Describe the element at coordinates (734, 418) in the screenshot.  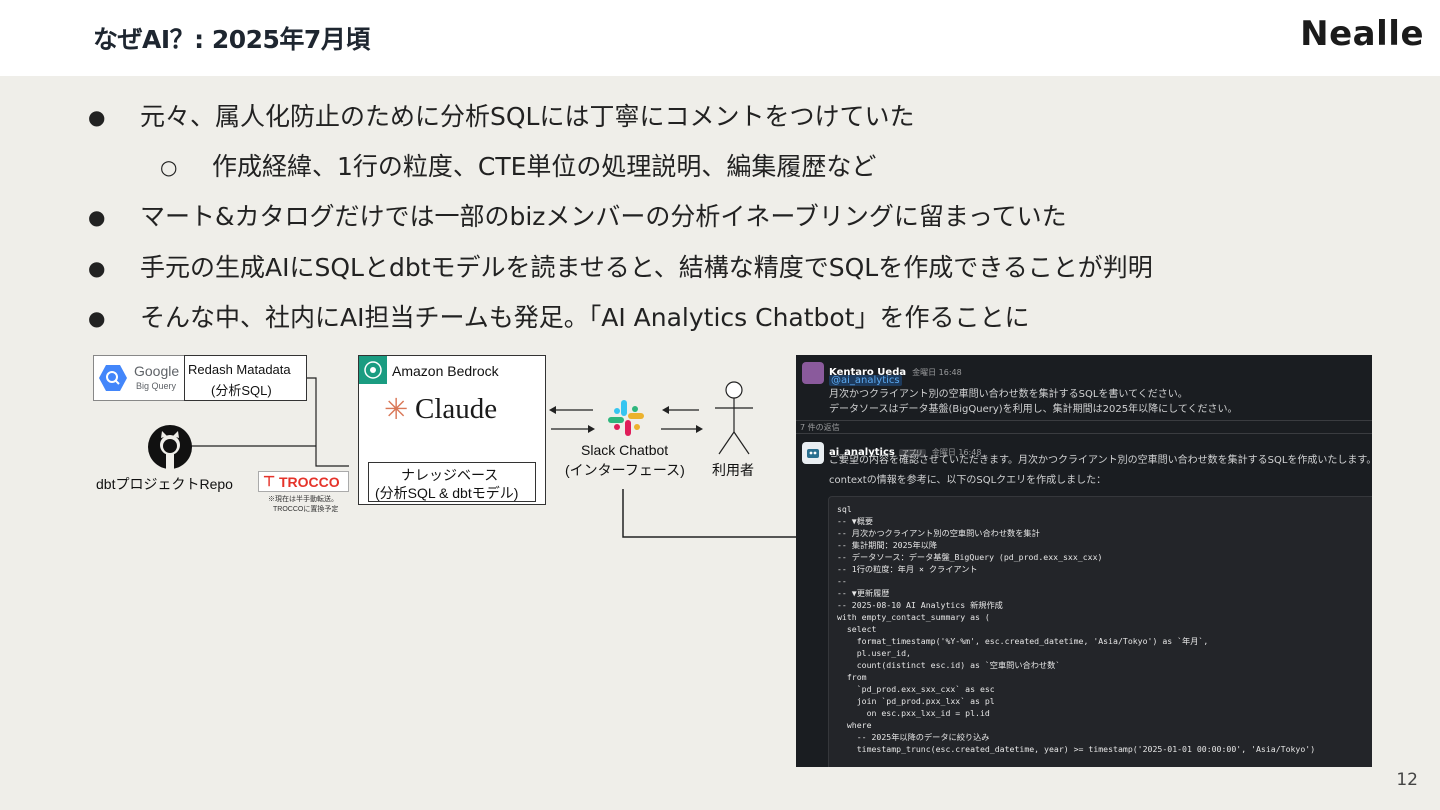
I see `user-icon` at that location.